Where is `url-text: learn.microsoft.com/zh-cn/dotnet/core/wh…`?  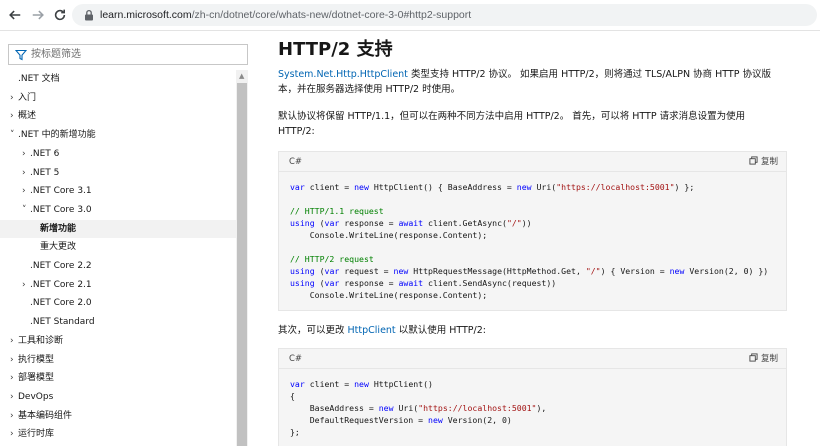 url-text: learn.microsoft.com/zh-cn/dotnet/core/wh… is located at coordinates (285, 15).